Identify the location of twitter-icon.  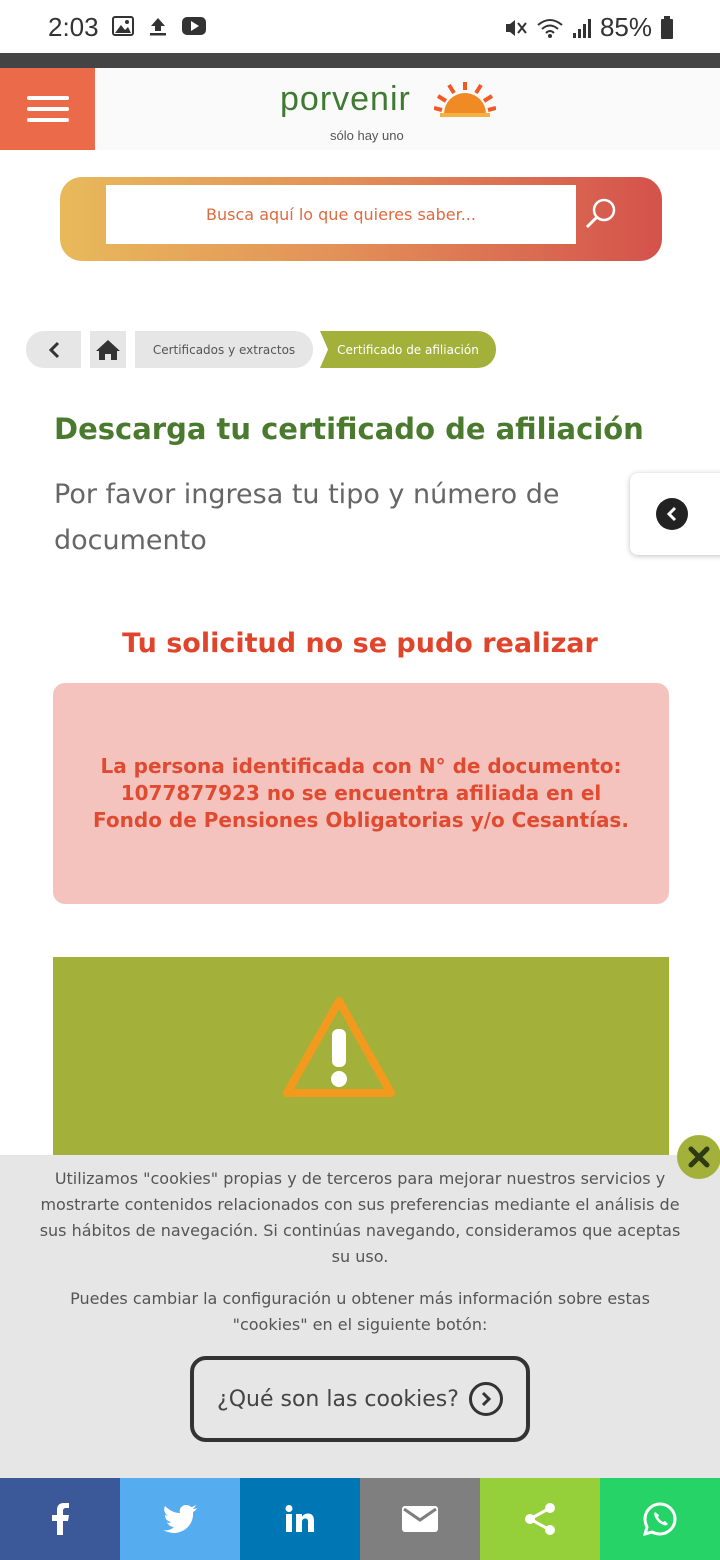
(180, 1519).